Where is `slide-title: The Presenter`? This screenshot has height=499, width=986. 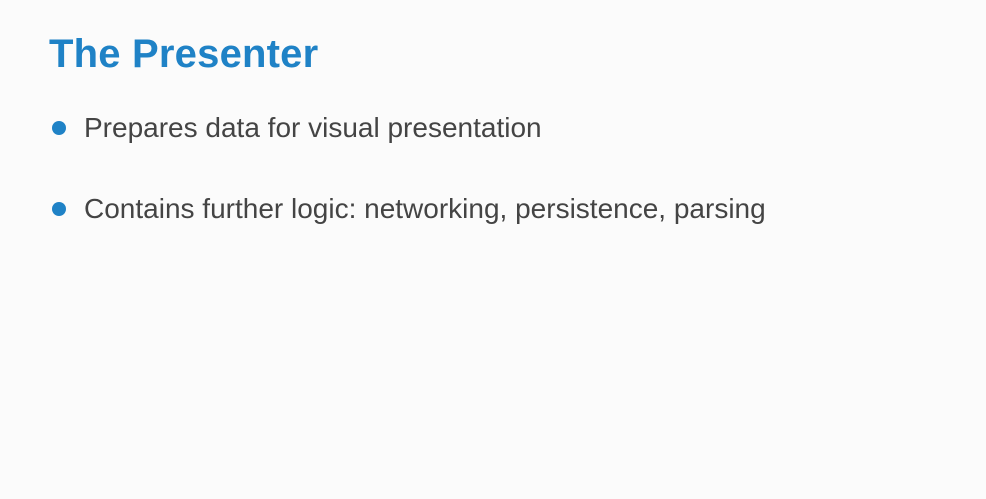
slide-title: The Presenter is located at coordinates (184, 54).